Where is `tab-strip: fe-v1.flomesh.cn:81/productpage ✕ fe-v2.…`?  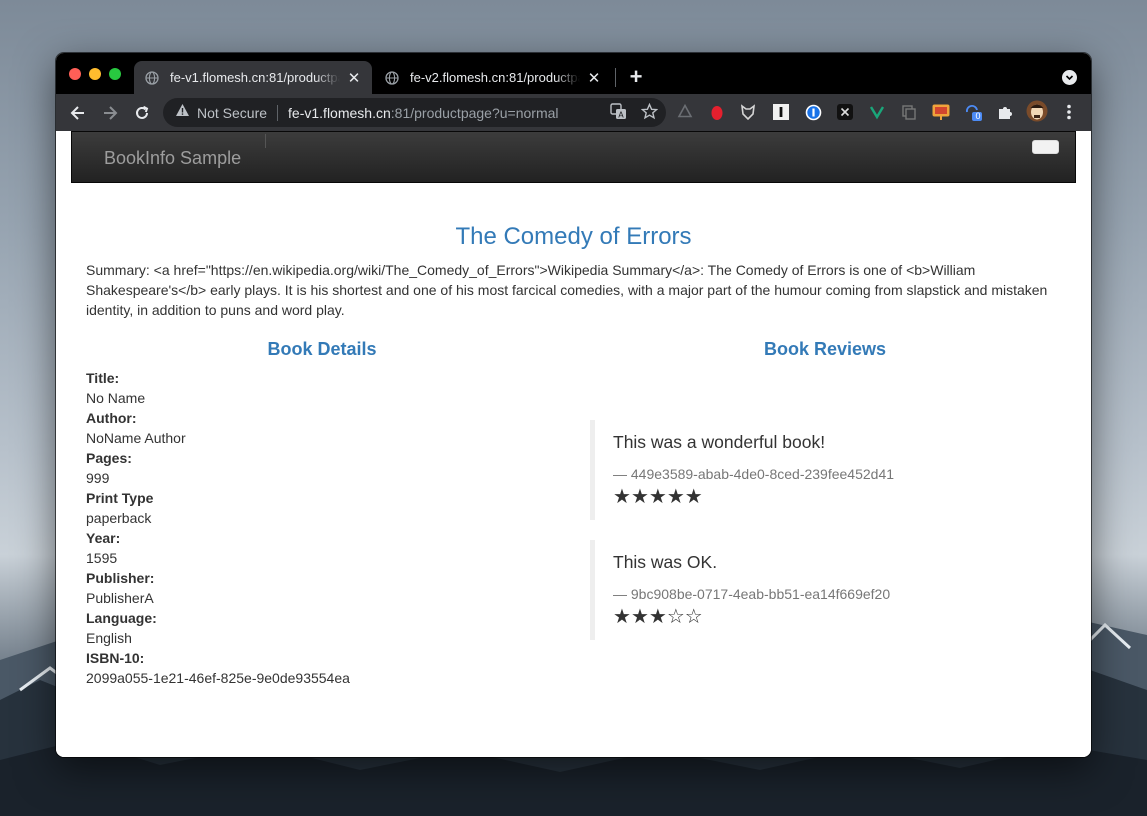
tab-strip: fe-v1.flomesh.cn:81/productpage ✕ fe-v2.… is located at coordinates (573, 73).